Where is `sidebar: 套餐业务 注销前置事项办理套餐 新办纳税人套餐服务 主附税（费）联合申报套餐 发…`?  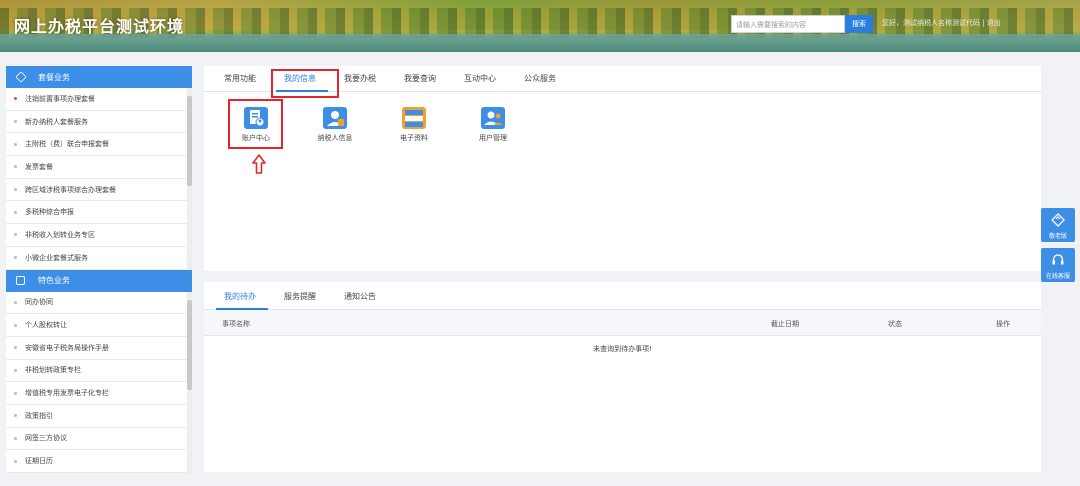 sidebar: 套餐业务 注销前置事项办理套餐 新办纳税人套餐服务 主附税（费）联合申报套餐 发… is located at coordinates (99, 269).